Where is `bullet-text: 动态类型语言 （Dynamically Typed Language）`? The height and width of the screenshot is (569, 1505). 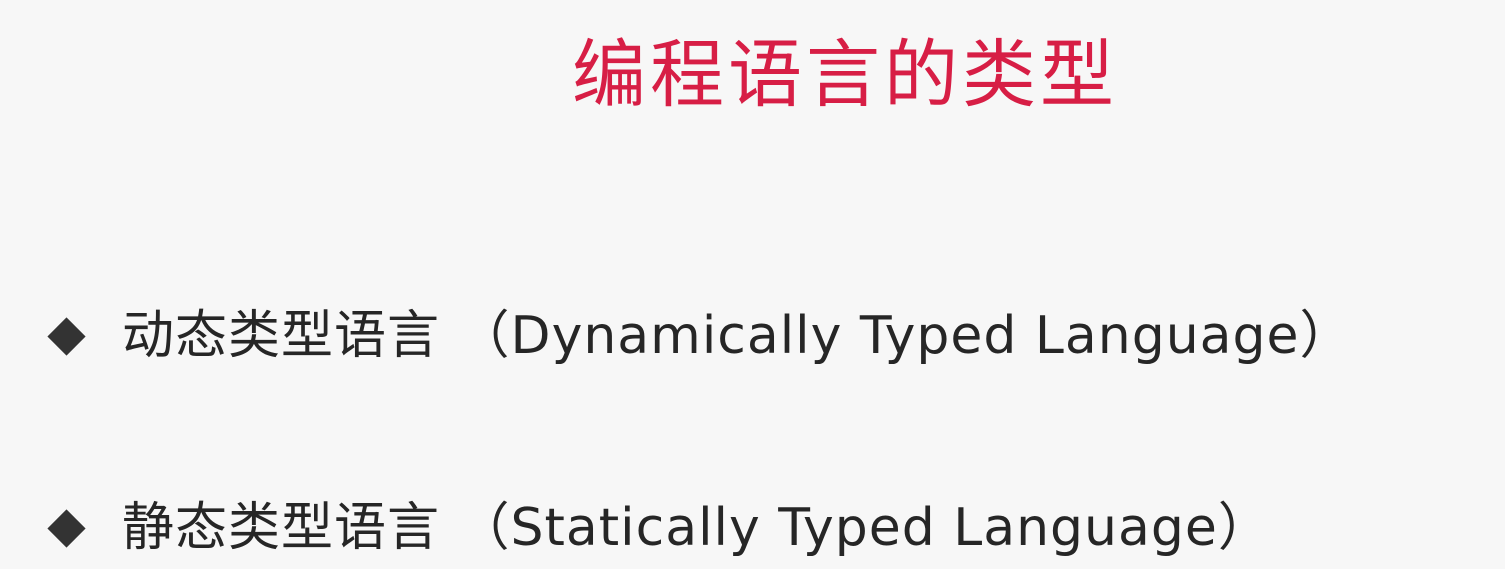
bullet-text: 动态类型语言 （Dynamically Typed Language） is located at coordinates (737, 336).